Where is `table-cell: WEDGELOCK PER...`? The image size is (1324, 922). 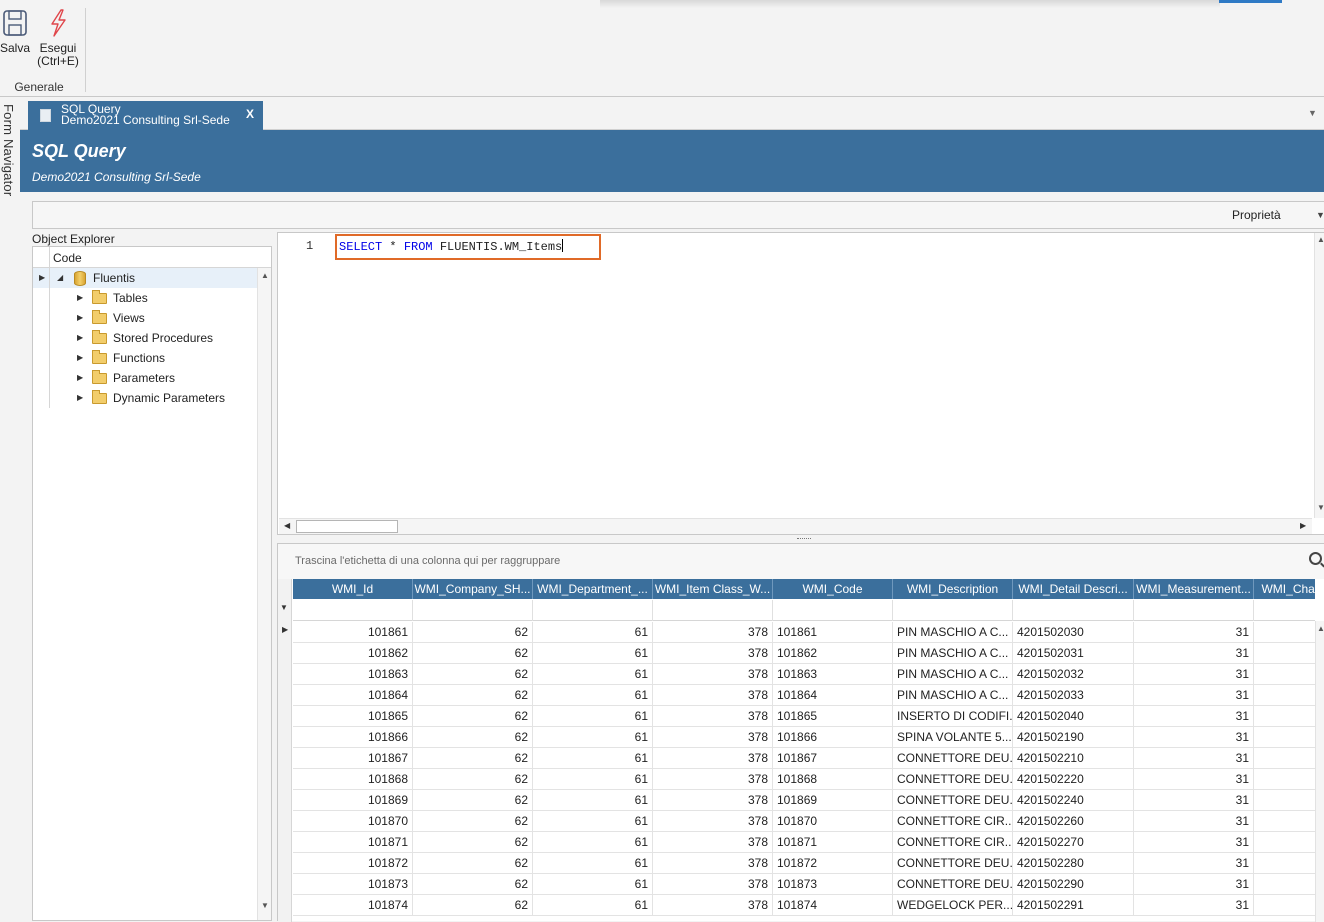 table-cell: WEDGELOCK PER... is located at coordinates (953, 905).